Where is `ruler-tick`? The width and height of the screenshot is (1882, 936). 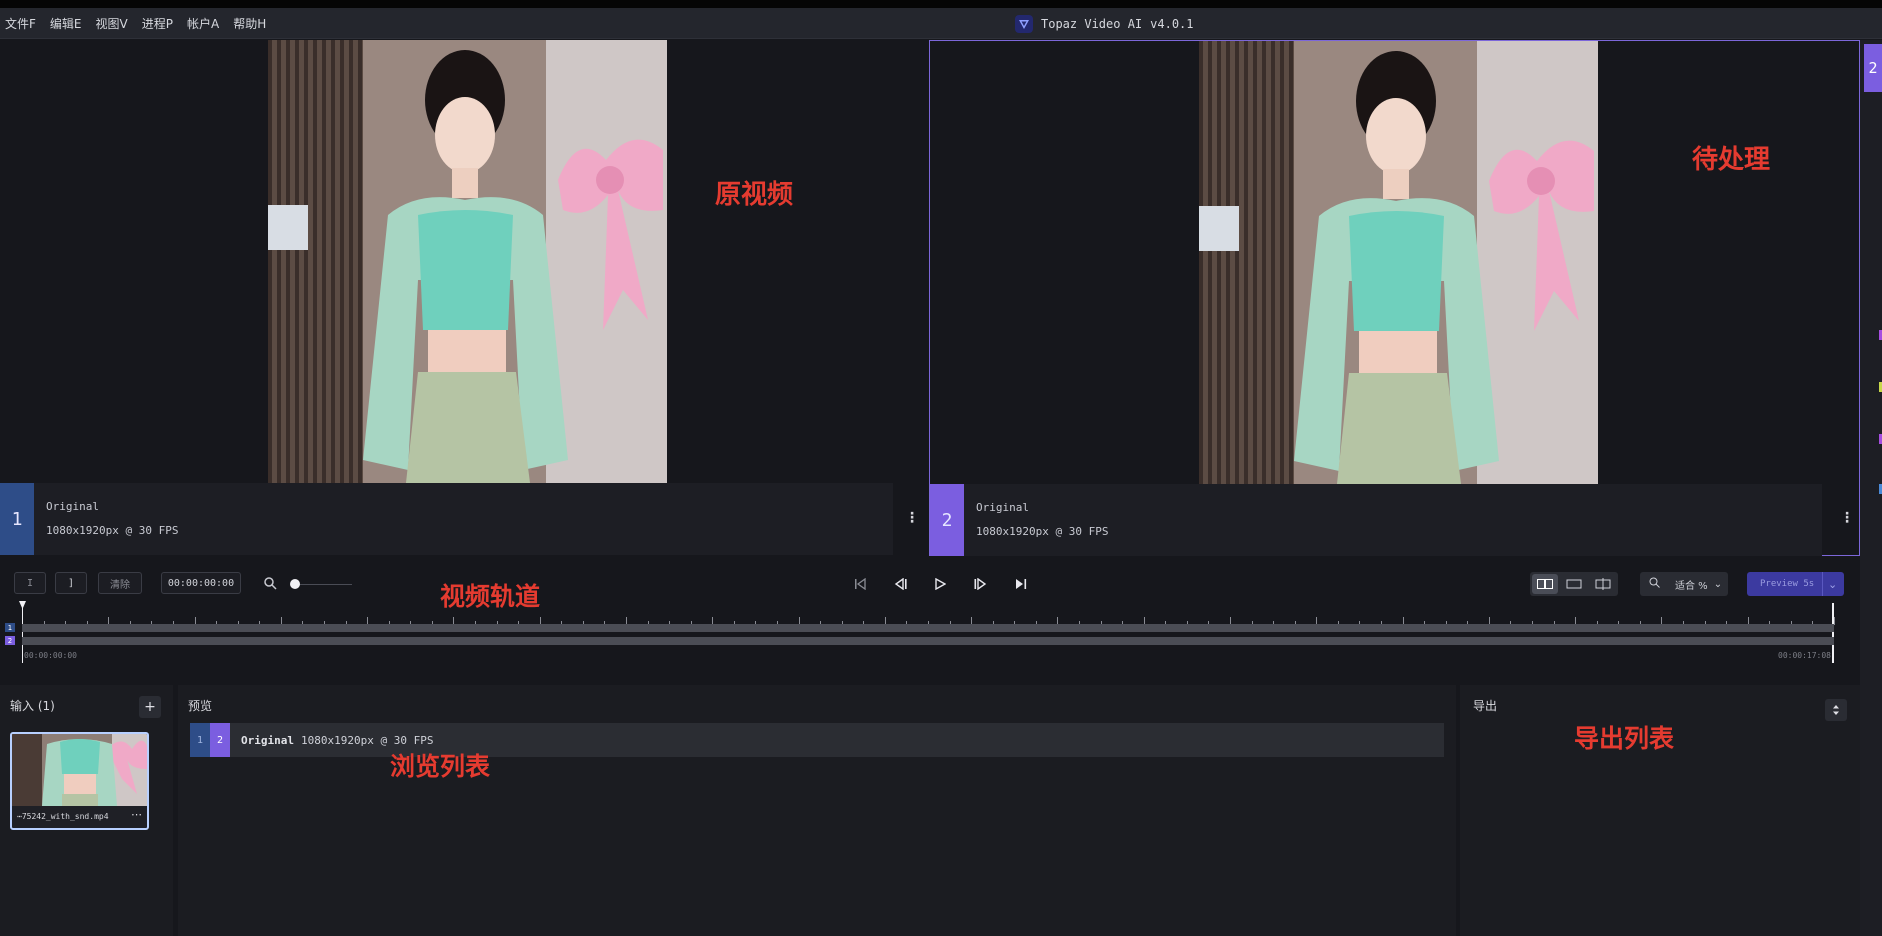
ruler-tick is located at coordinates (1834, 621).